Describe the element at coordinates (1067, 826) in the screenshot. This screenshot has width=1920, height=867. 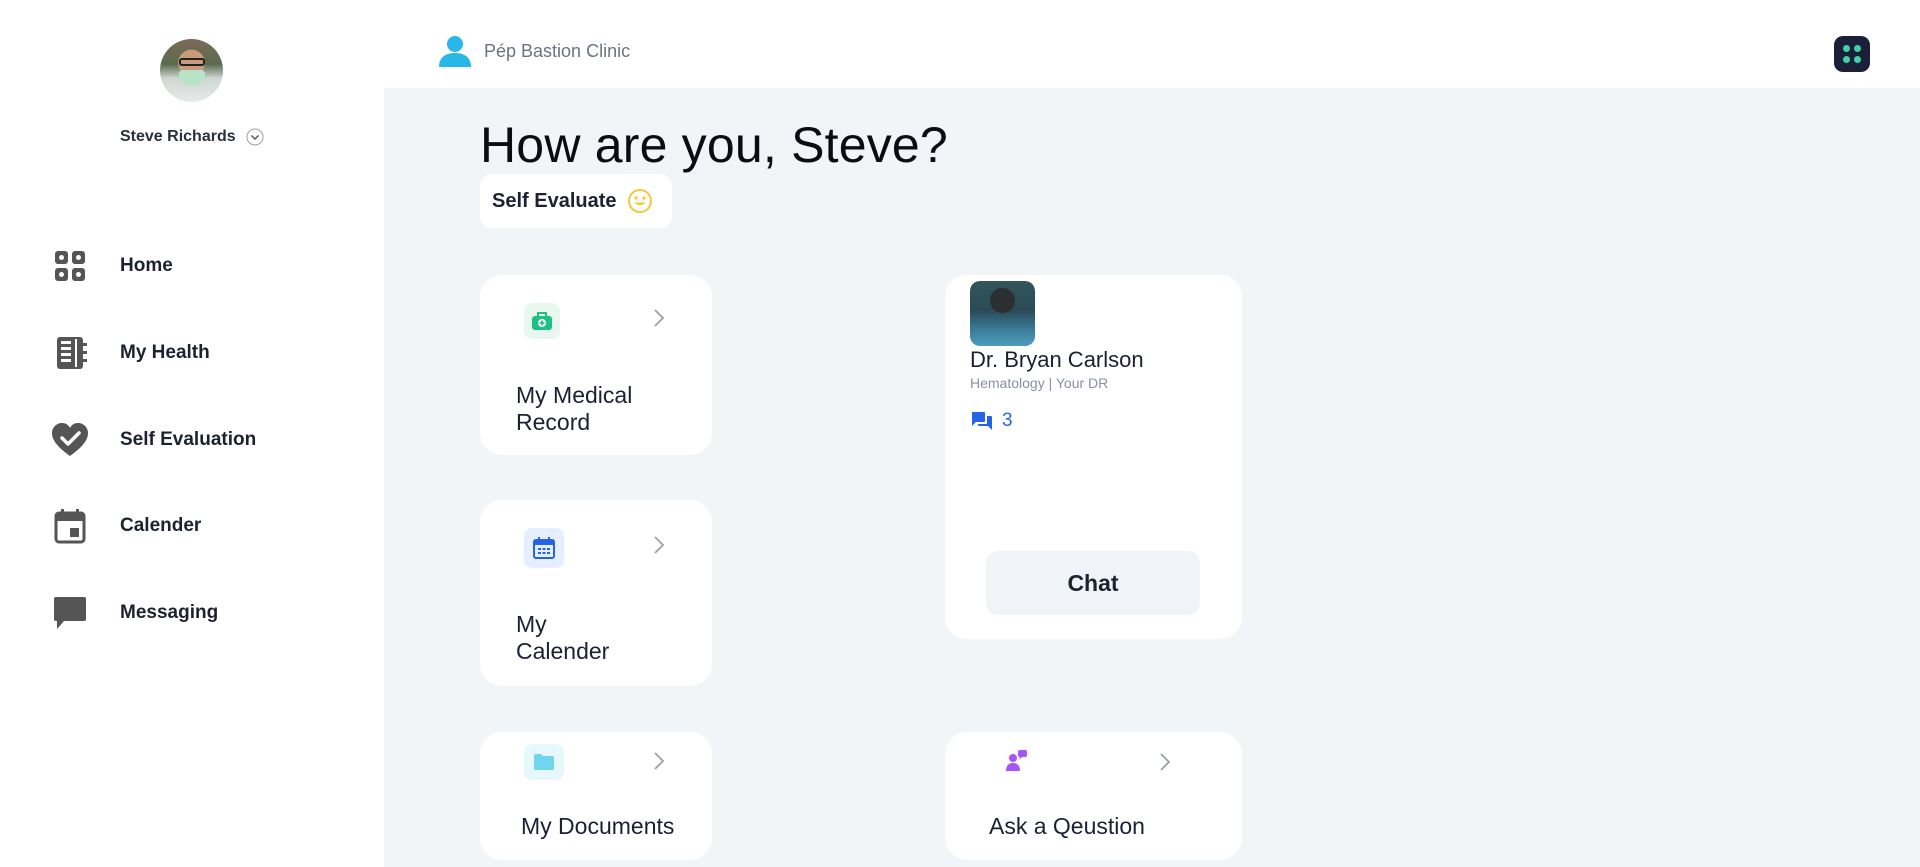
I see `ask-question-title: Ask a Qeustion` at that location.